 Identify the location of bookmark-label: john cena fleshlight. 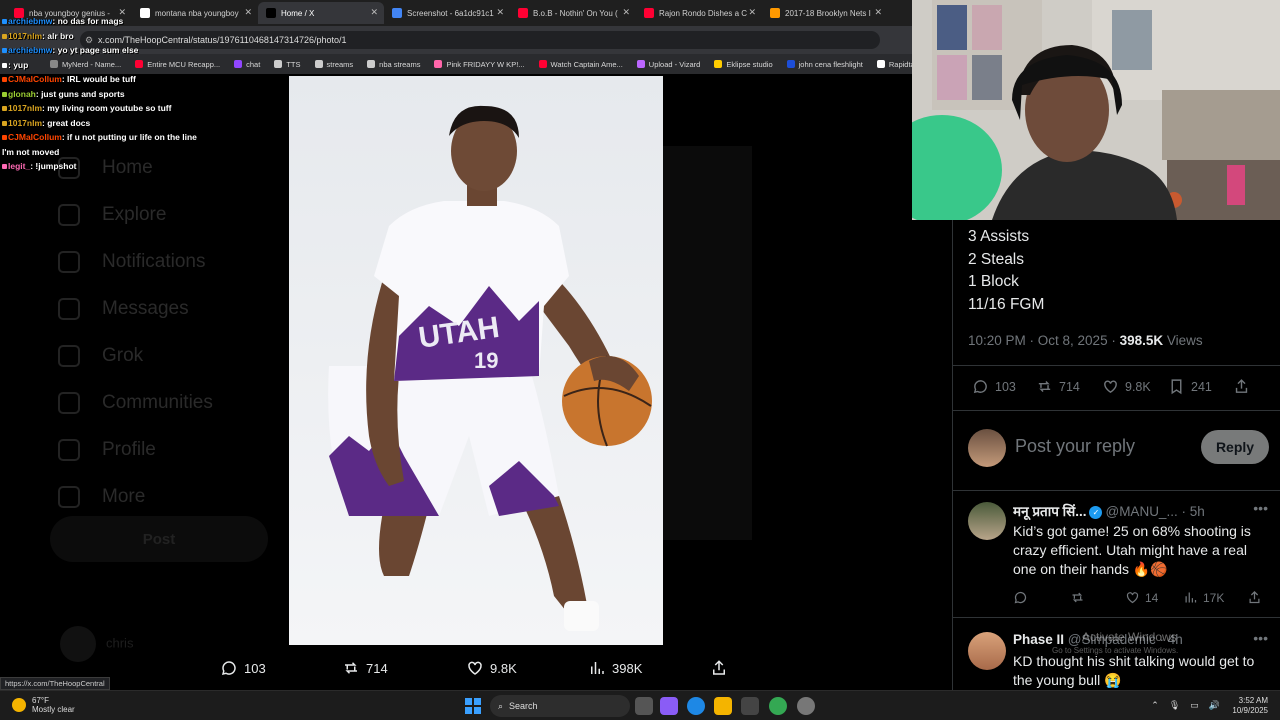
(830, 64).